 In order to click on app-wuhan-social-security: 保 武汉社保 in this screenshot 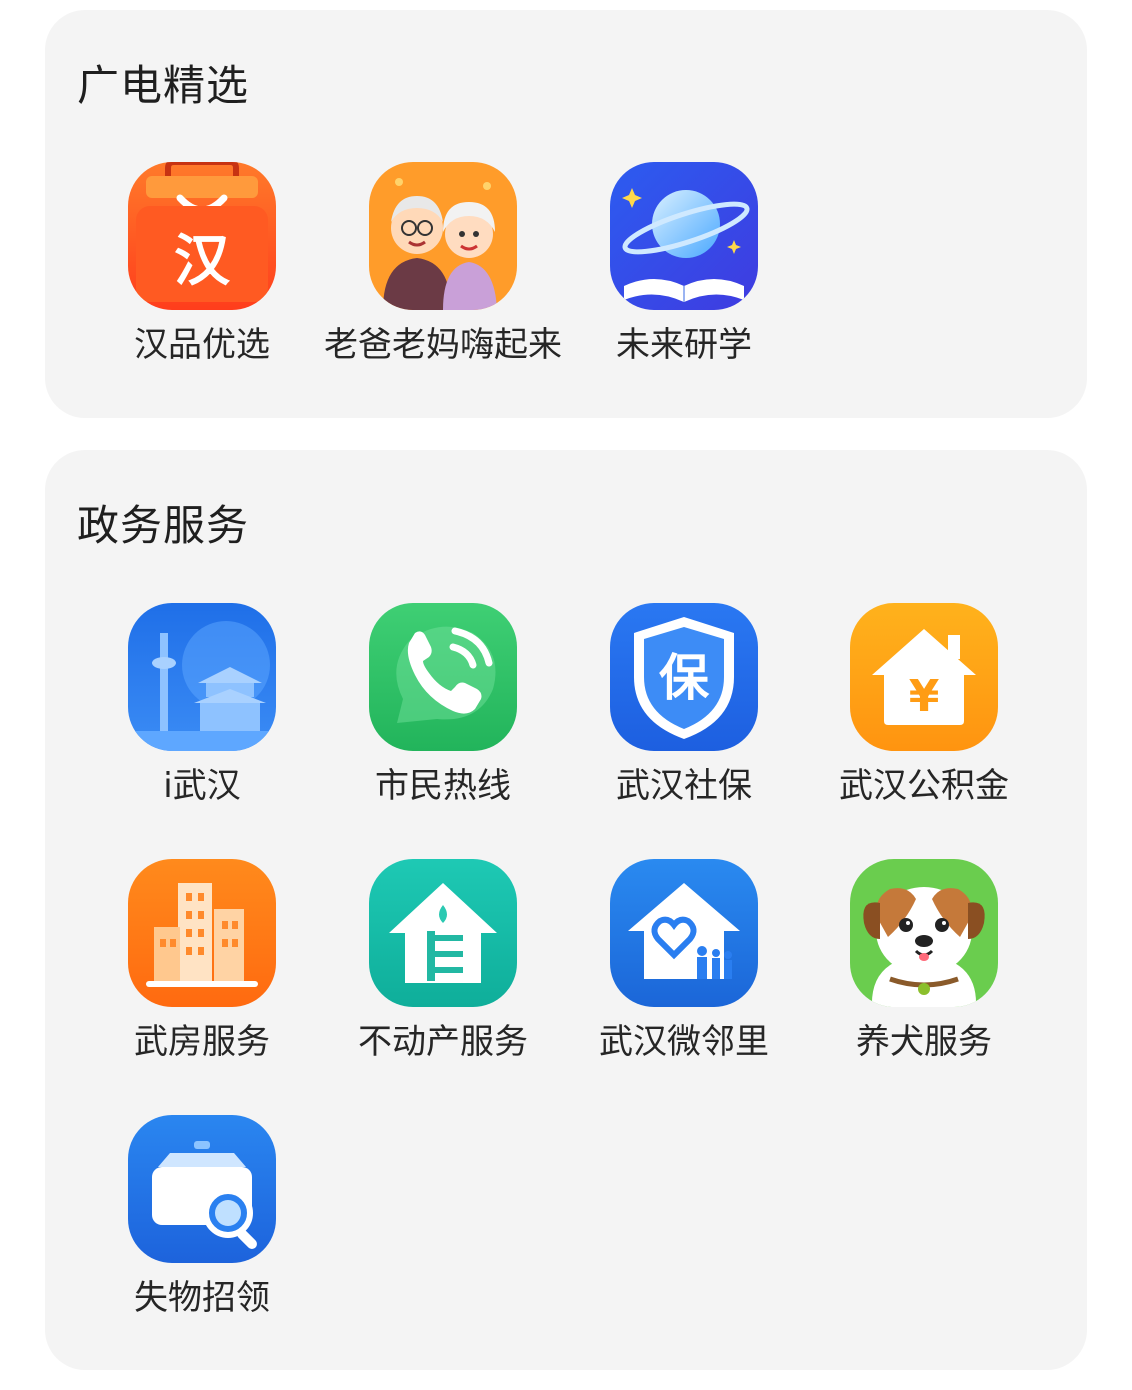, I will do `click(684, 718)`.